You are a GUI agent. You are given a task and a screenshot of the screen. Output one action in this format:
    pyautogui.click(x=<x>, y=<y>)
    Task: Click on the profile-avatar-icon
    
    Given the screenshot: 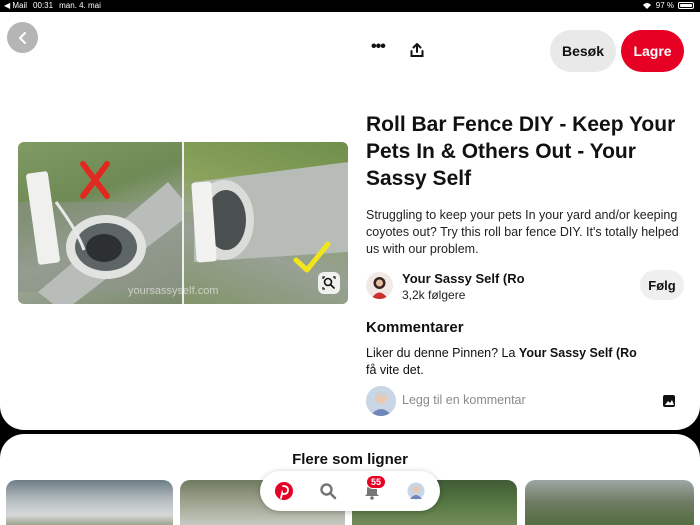 What is the action you would take?
    pyautogui.click(x=416, y=491)
    